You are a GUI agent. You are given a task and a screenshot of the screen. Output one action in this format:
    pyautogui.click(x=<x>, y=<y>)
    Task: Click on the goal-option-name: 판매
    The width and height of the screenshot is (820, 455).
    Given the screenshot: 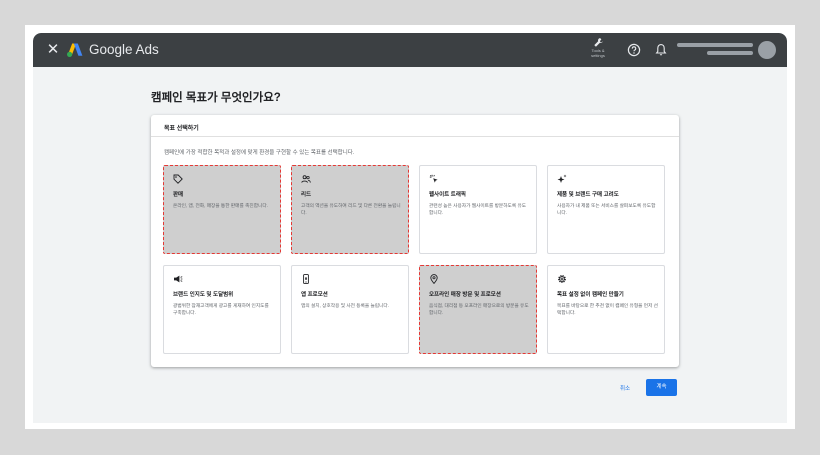 What is the action you would take?
    pyautogui.click(x=178, y=195)
    